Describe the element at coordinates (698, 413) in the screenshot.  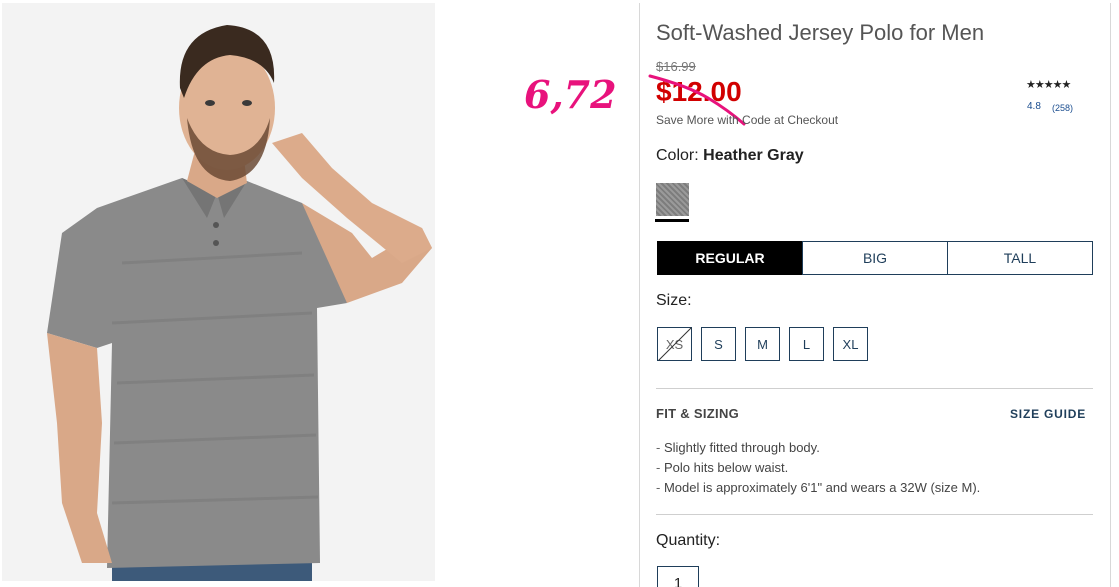
I see `fit-sizing-heading: FIT & SIZING` at that location.